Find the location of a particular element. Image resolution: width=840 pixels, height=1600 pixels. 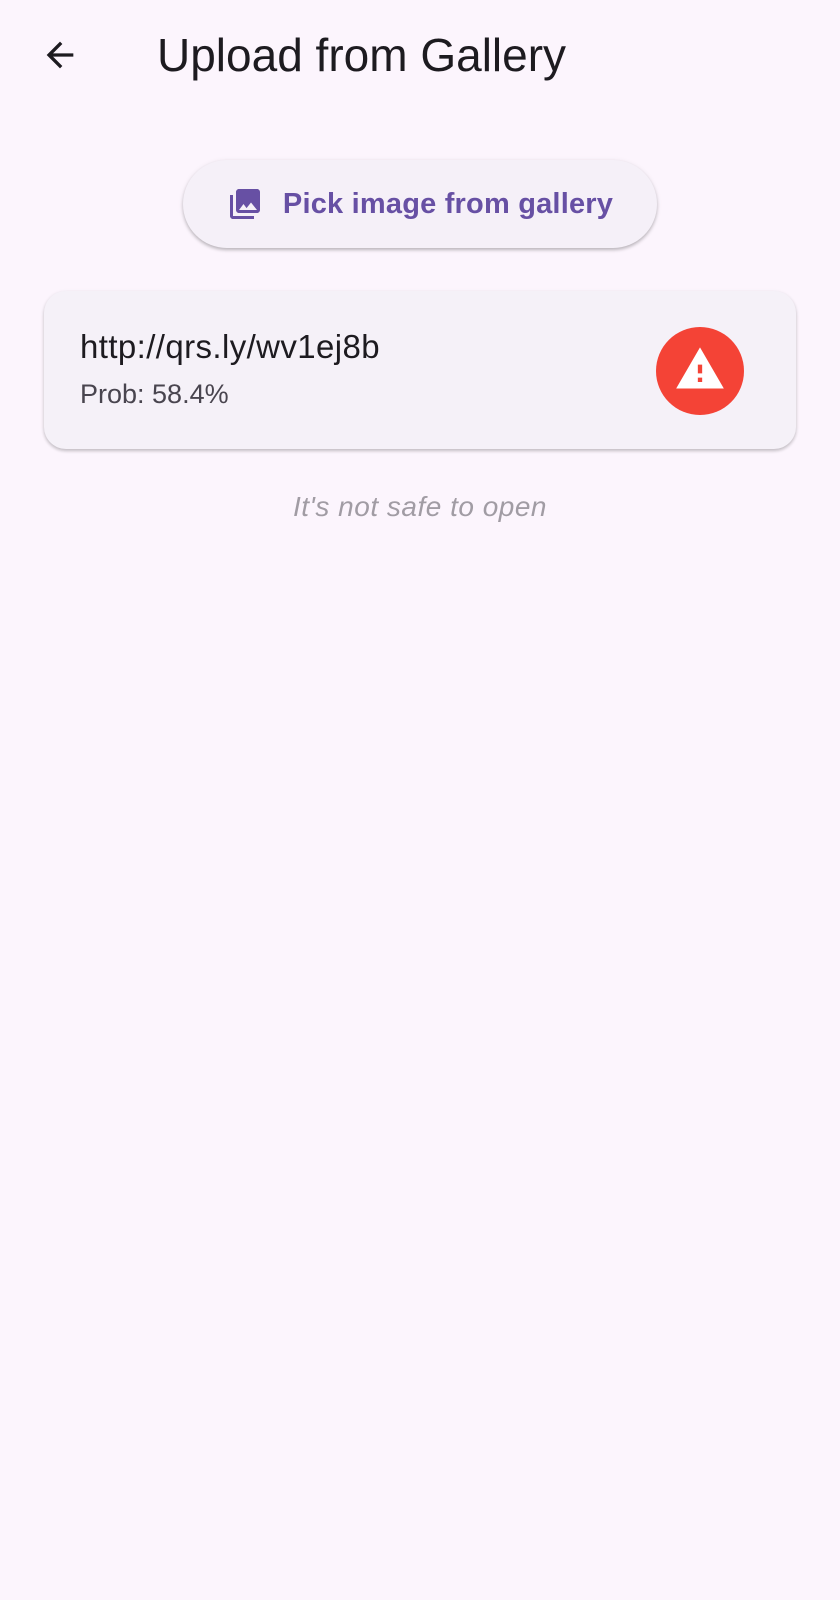

photo-library-icon is located at coordinates (245, 204).